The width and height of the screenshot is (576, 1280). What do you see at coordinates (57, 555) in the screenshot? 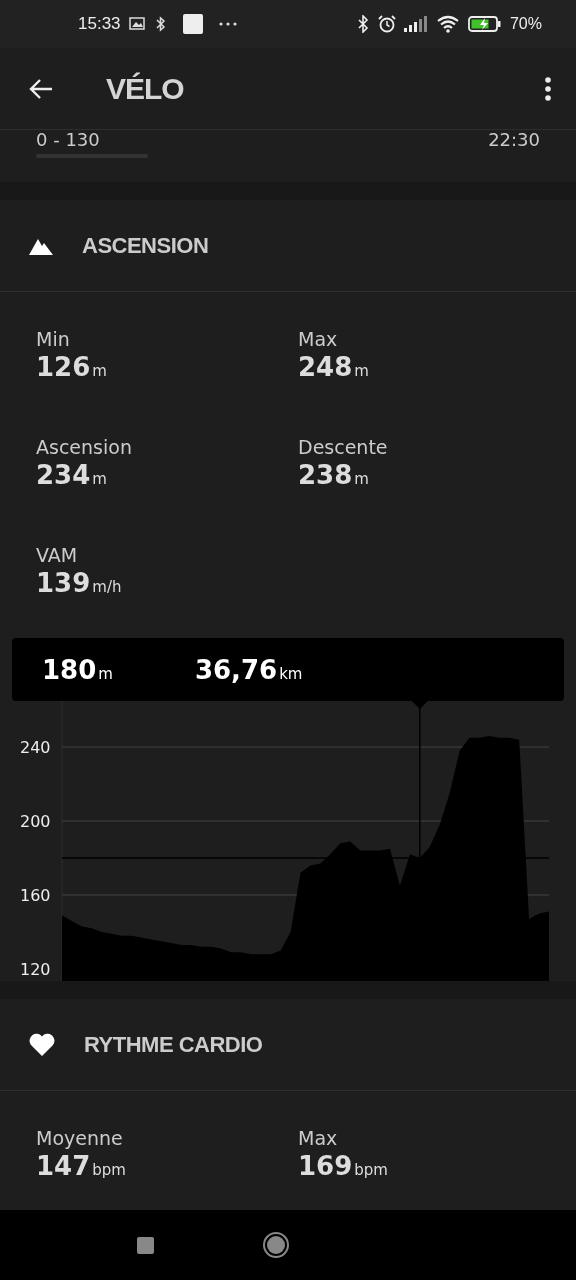
I see `stat-label: VAM` at bounding box center [57, 555].